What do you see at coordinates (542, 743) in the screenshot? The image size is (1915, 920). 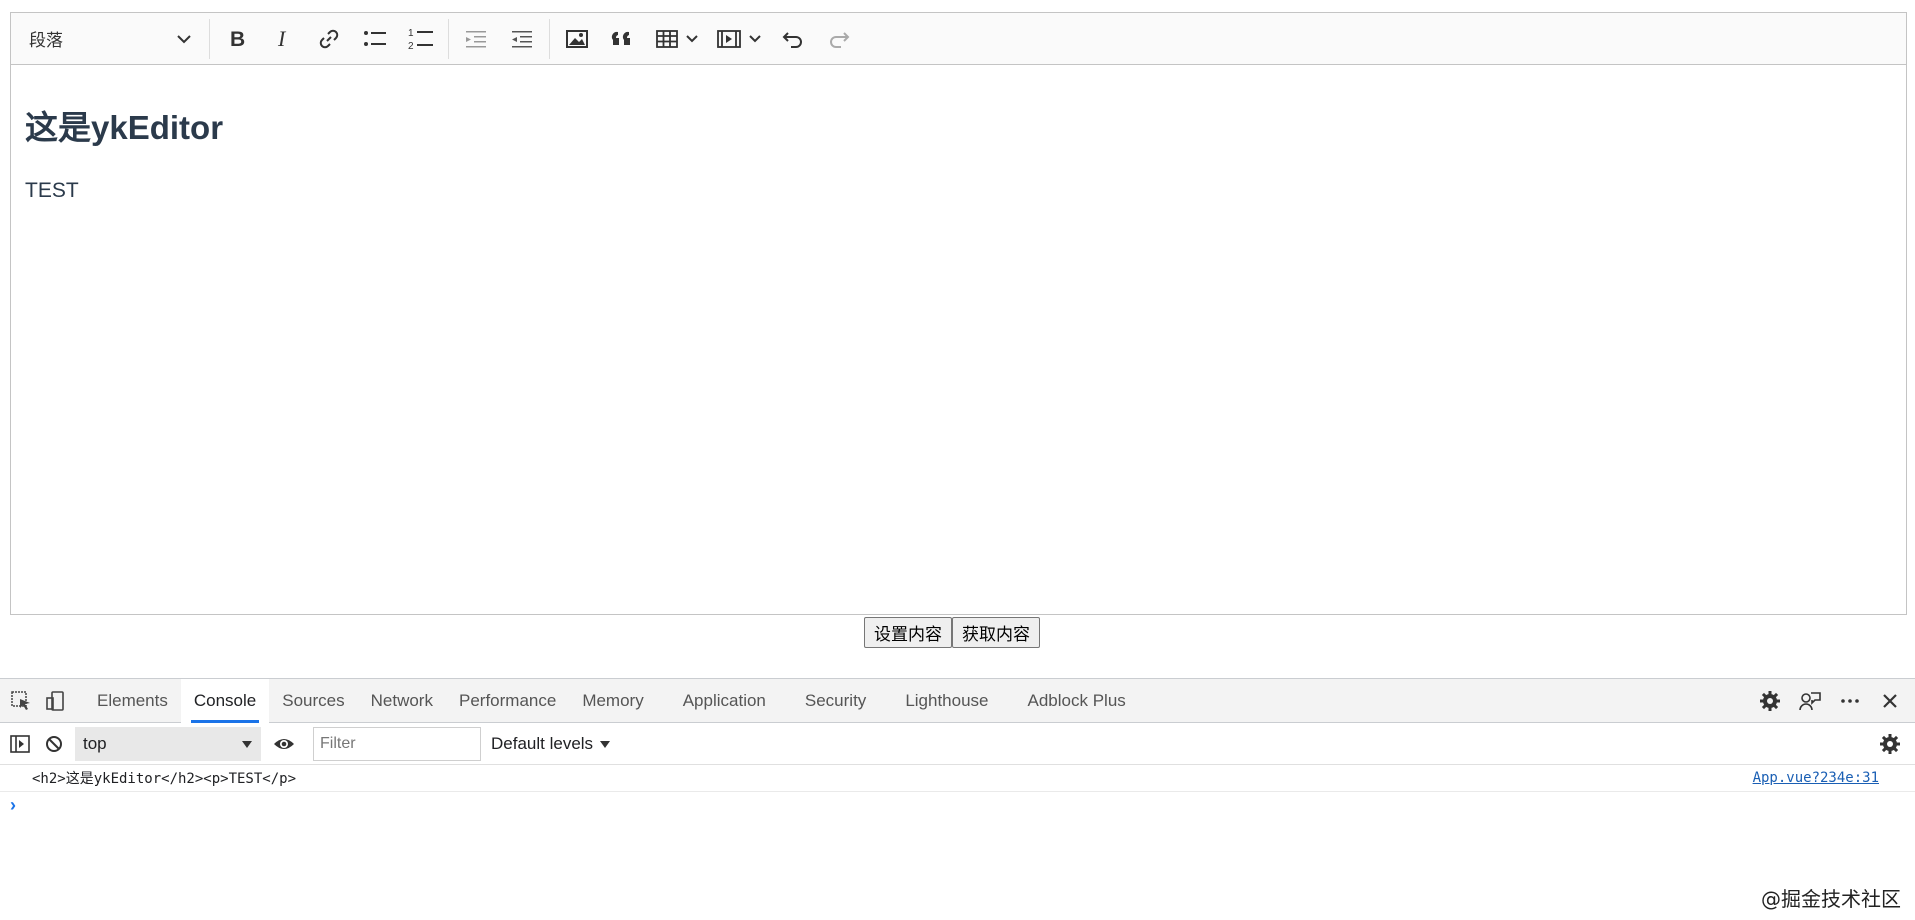 I see `log-levels-value: Default levels` at bounding box center [542, 743].